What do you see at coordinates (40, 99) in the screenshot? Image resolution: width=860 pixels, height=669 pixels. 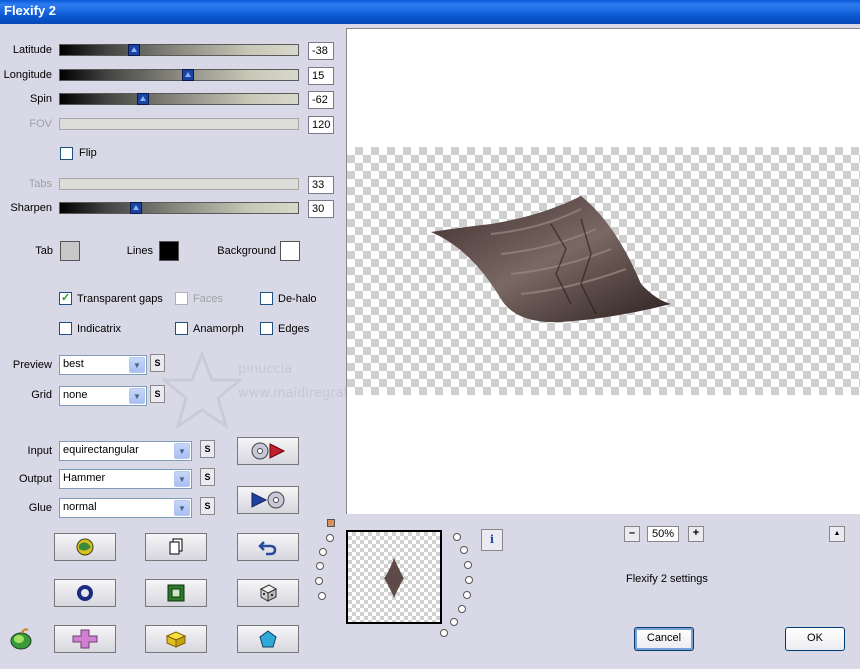 I see `spin-label: Spin` at bounding box center [40, 99].